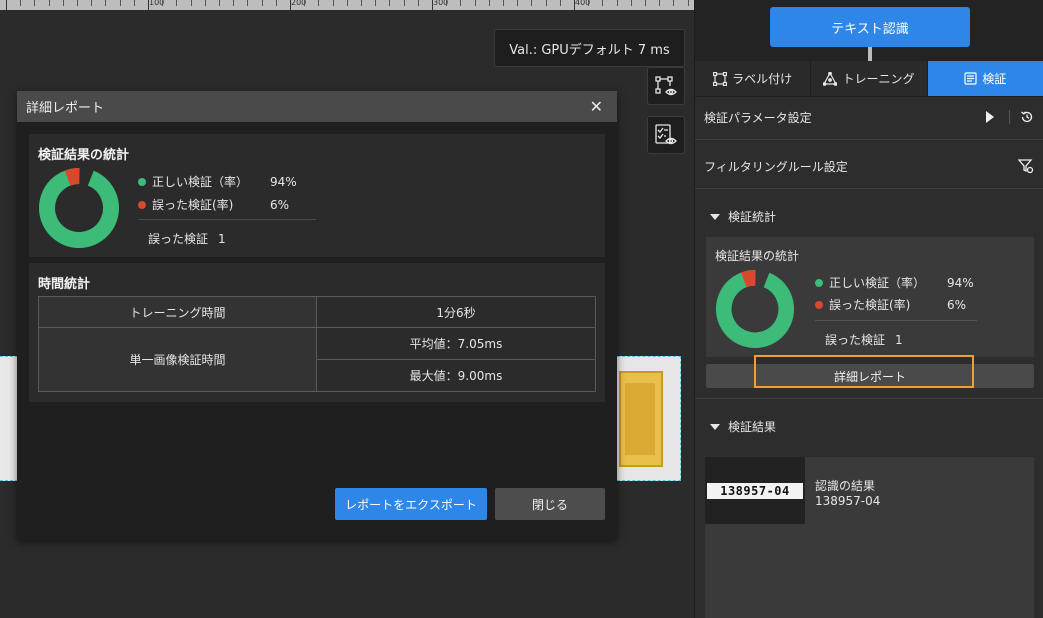 Image resolution: width=1043 pixels, height=618 pixels. What do you see at coordinates (177, 359) in the screenshot?
I see `single-image-time-label: 単一画像検証時間` at bounding box center [177, 359].